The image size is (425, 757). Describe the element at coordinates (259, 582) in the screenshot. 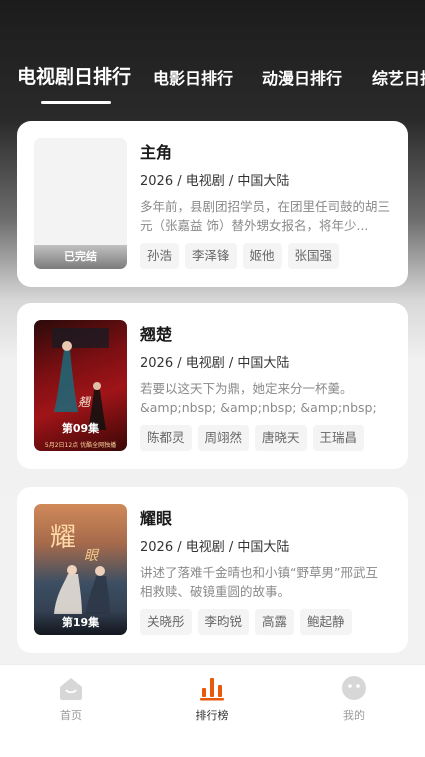

I see `show-description: 讲述了落难千金晴也和小镇“野草男”邢武互相救赎、破镜重圆的故事。` at that location.